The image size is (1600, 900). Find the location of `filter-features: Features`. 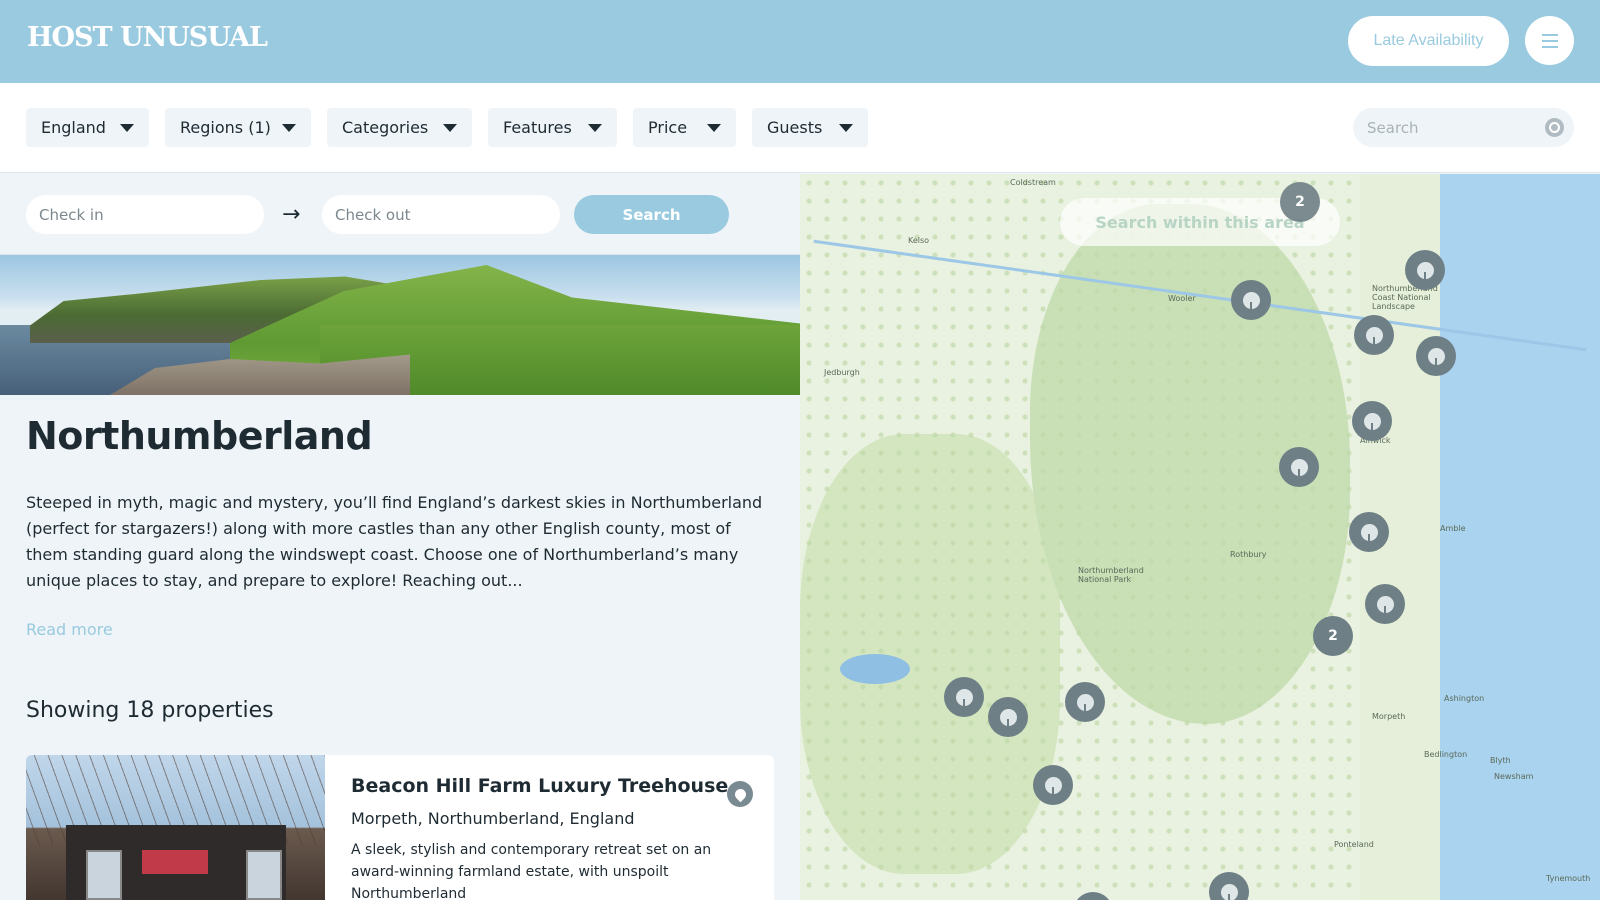

filter-features: Features is located at coordinates (552, 127).